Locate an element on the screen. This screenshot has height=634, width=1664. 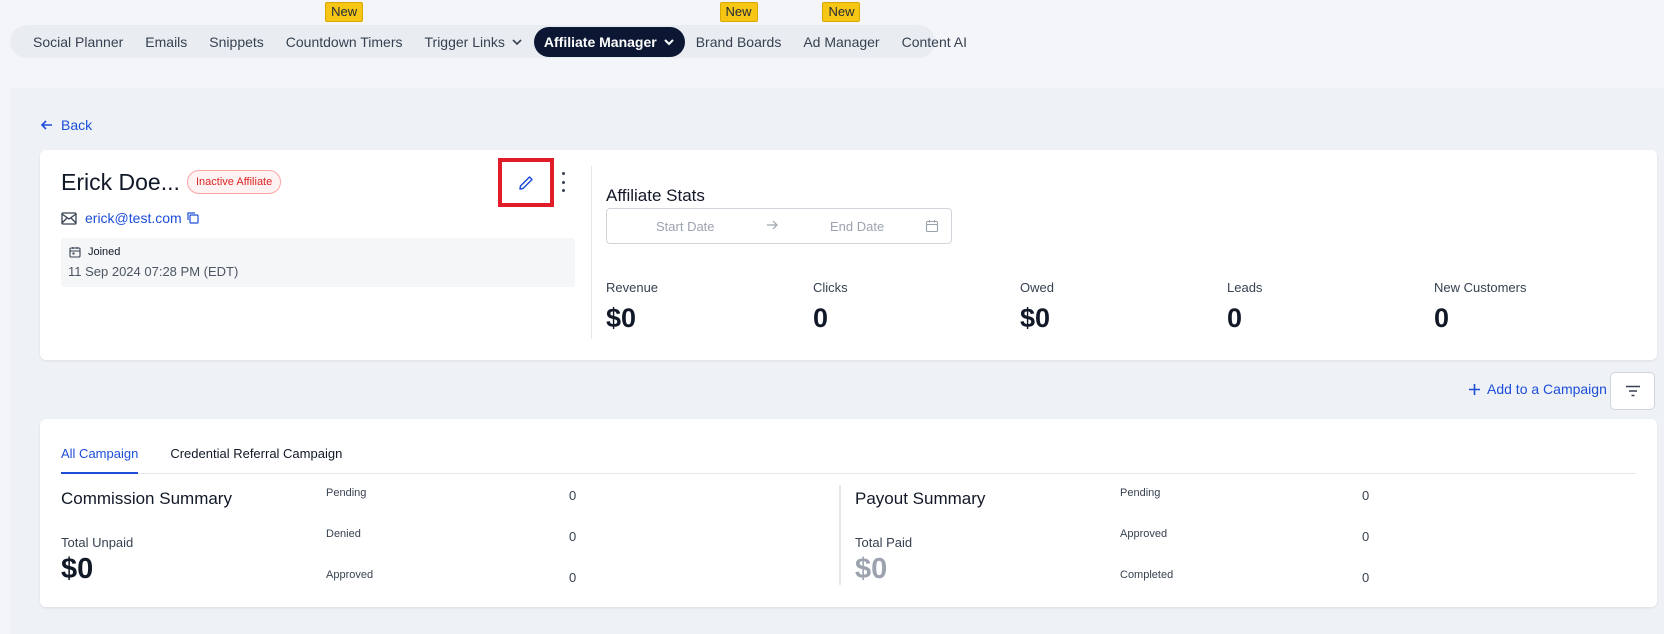
copy-icon is located at coordinates (193, 218).